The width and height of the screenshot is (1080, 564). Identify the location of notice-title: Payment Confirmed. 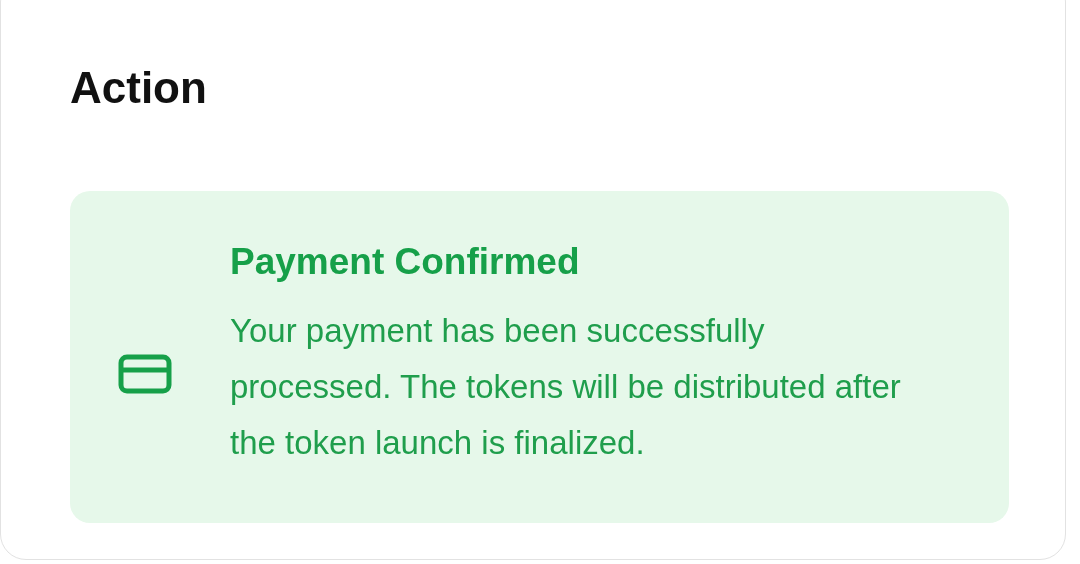
(405, 262).